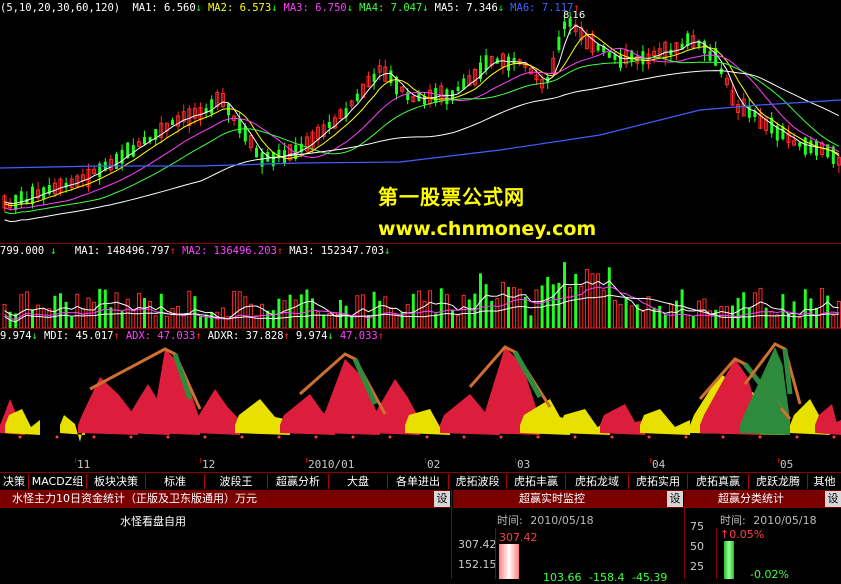 This screenshot has width=841, height=584. Describe the element at coordinates (658, 481) in the screenshot. I see `tab-hutuo-practical: 虎拓实用` at that location.